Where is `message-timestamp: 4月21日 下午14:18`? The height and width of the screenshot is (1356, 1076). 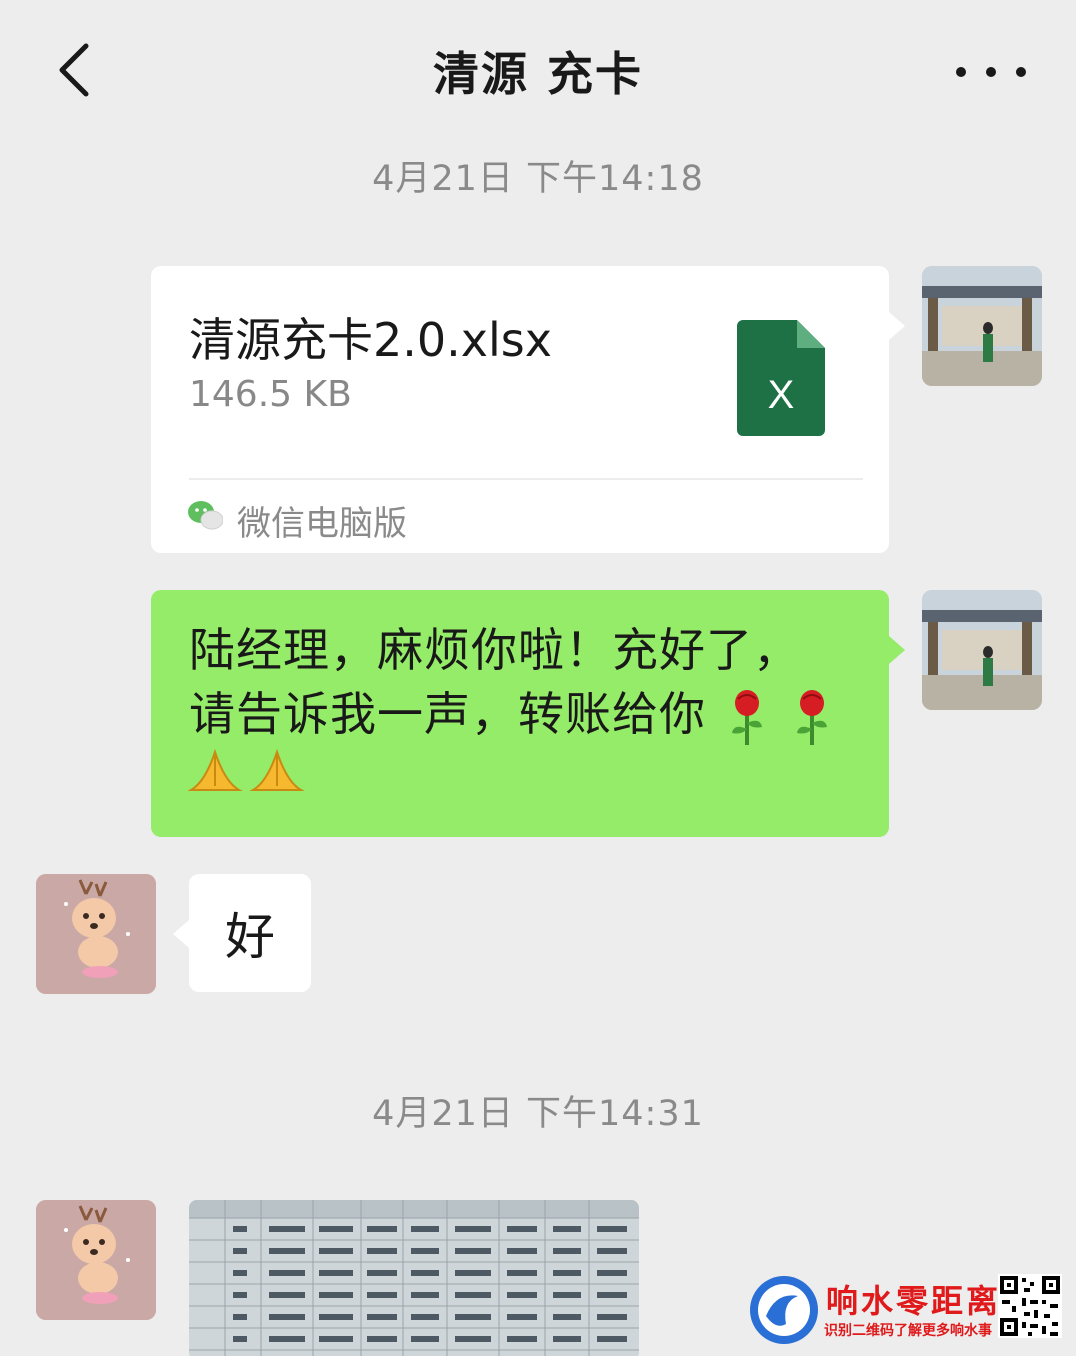
message-timestamp: 4月21日 下午14:18 is located at coordinates (538, 179).